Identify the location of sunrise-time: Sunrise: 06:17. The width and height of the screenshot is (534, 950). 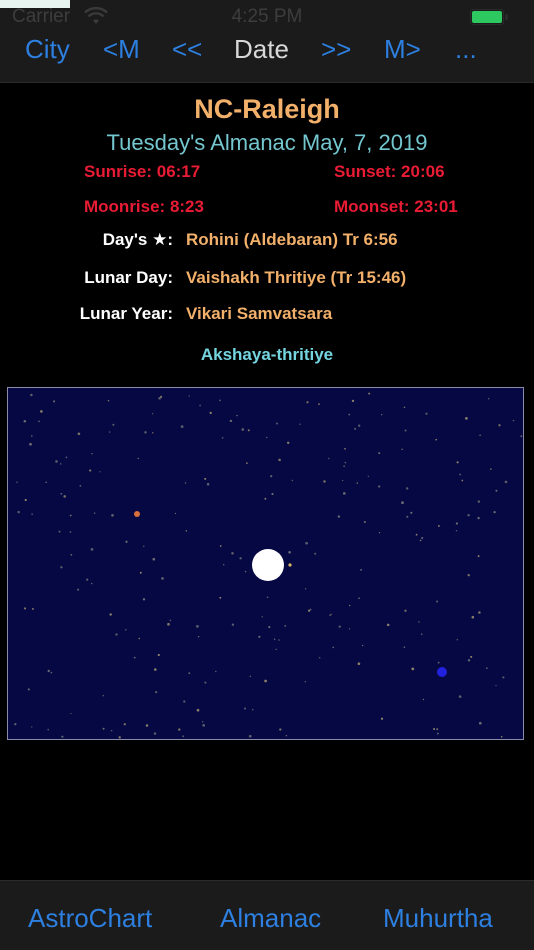
(142, 171).